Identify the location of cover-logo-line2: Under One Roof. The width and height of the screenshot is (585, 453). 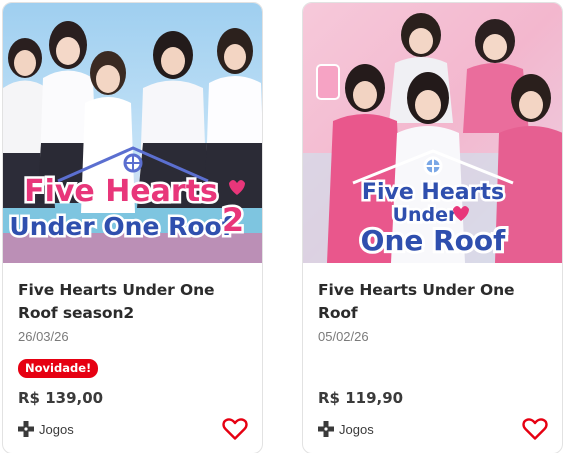
(121, 226).